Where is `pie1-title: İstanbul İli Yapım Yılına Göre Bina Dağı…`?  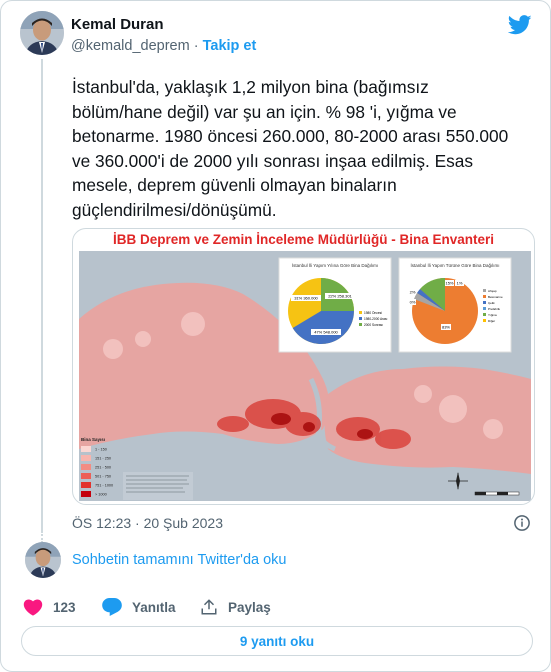
pie1-title: İstanbul İli Yapım Yılına Göre Bina Dağı… is located at coordinates (335, 265).